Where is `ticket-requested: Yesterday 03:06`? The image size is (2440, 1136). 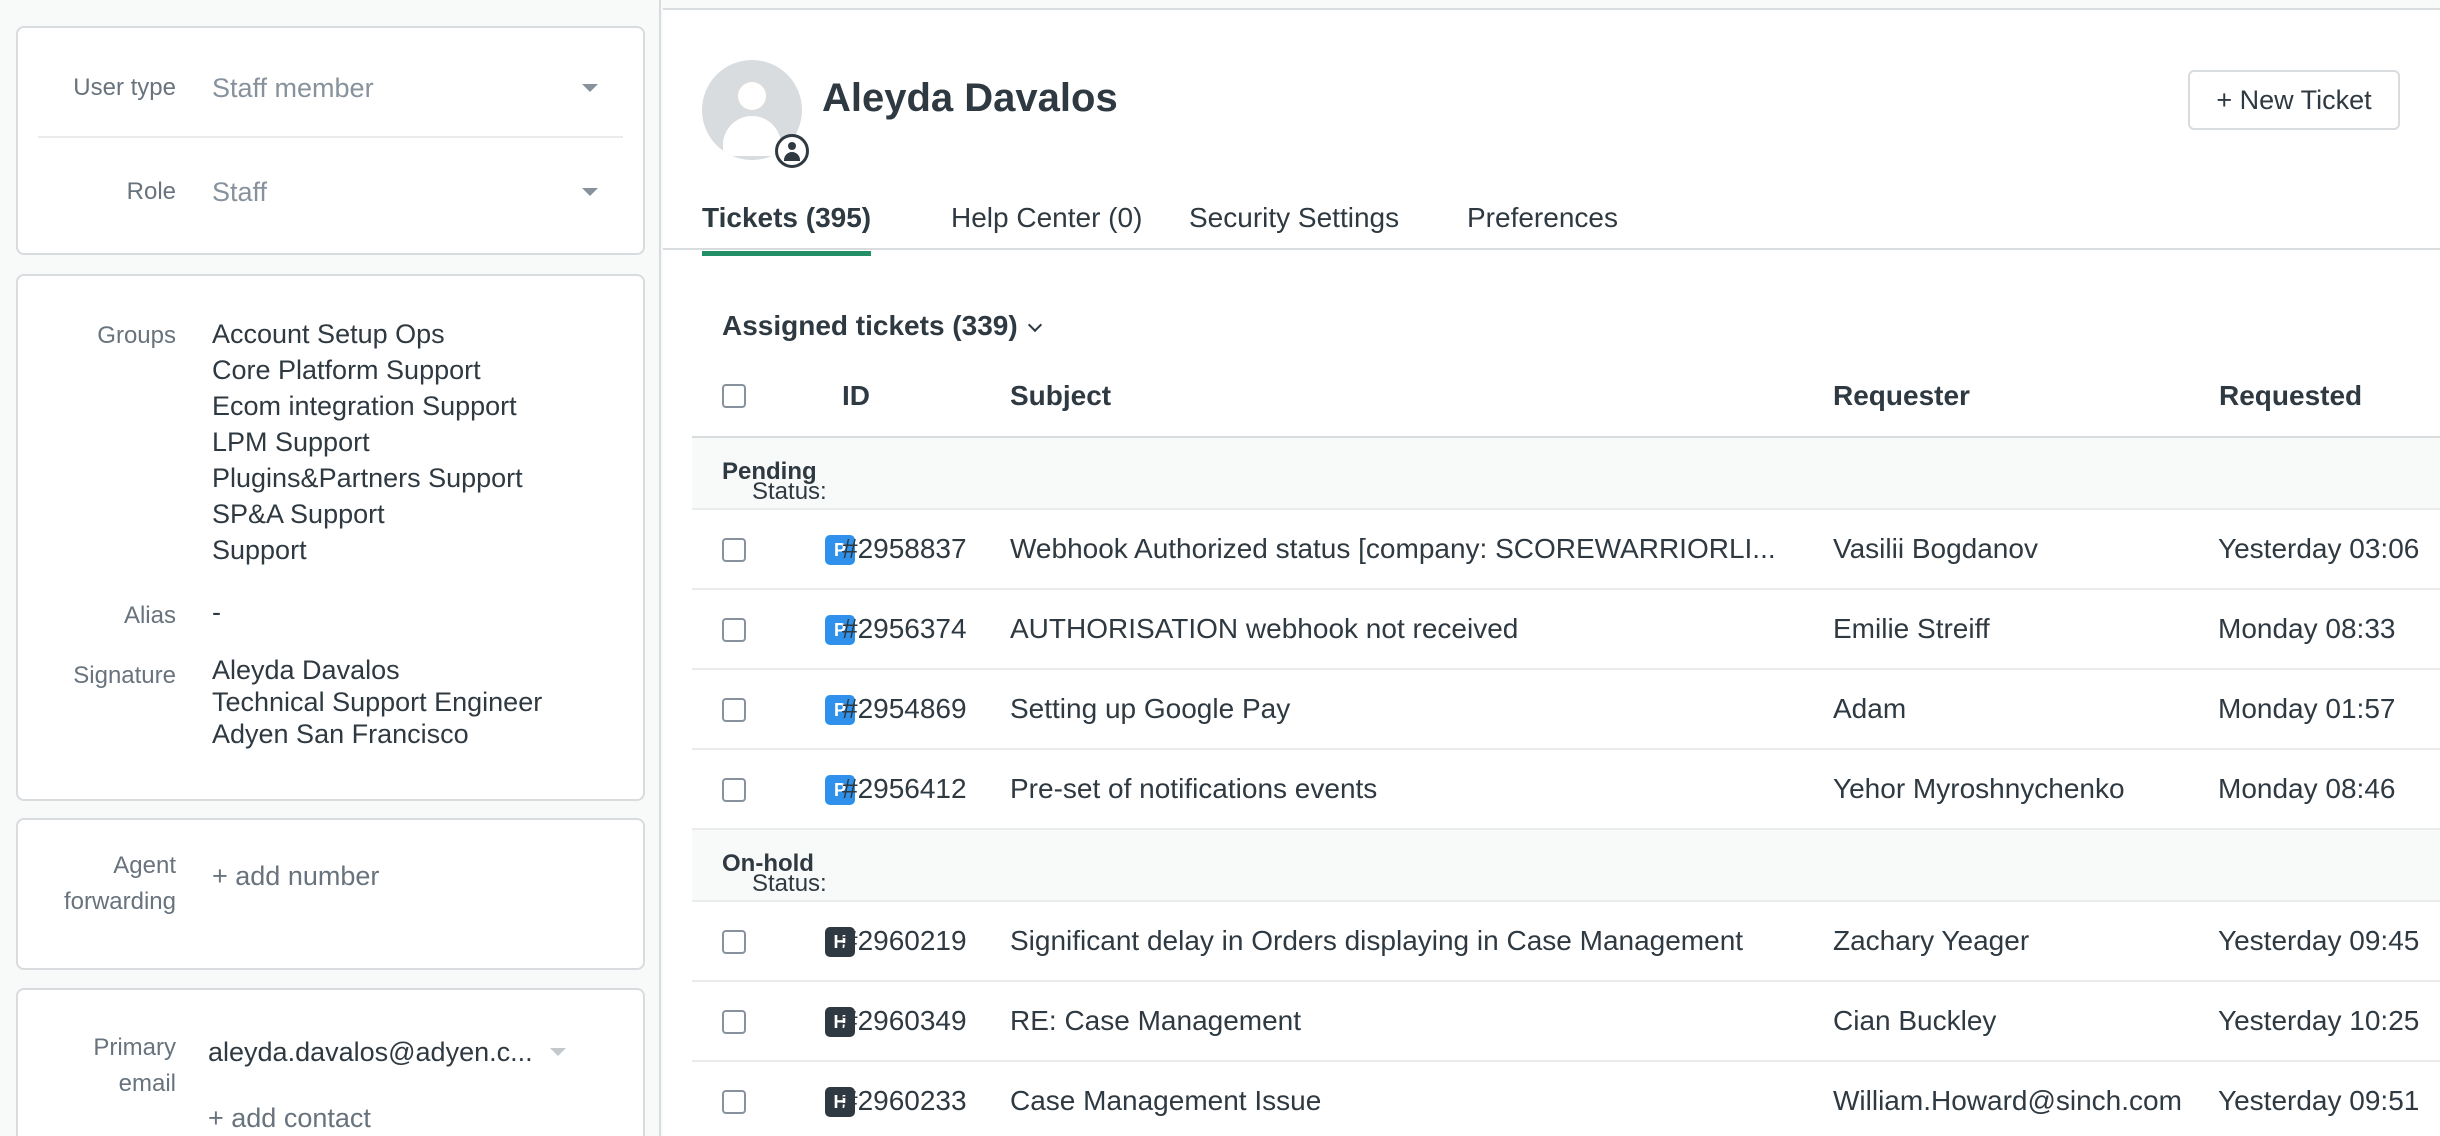
ticket-requested: Yesterday 03:06 is located at coordinates (2319, 548).